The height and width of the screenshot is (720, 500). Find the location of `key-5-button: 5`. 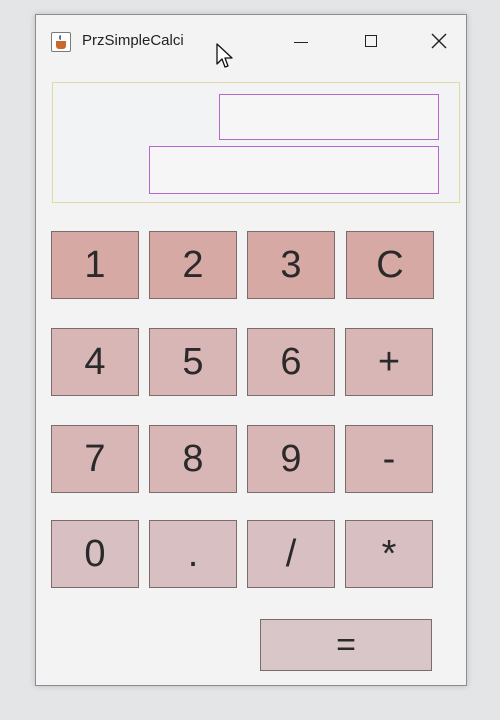

key-5-button: 5 is located at coordinates (193, 362).